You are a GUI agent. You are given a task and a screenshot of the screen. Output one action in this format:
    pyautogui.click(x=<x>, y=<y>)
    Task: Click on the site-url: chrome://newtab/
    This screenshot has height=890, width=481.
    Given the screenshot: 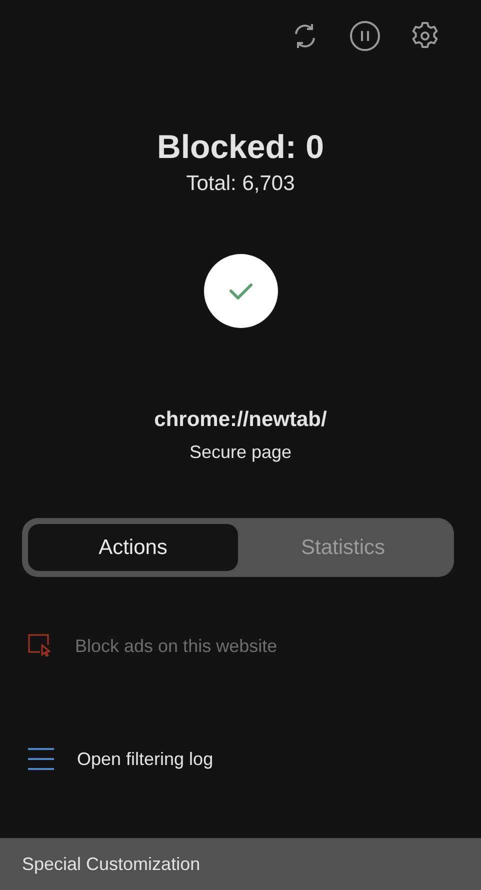 What is the action you would take?
    pyautogui.click(x=240, y=420)
    